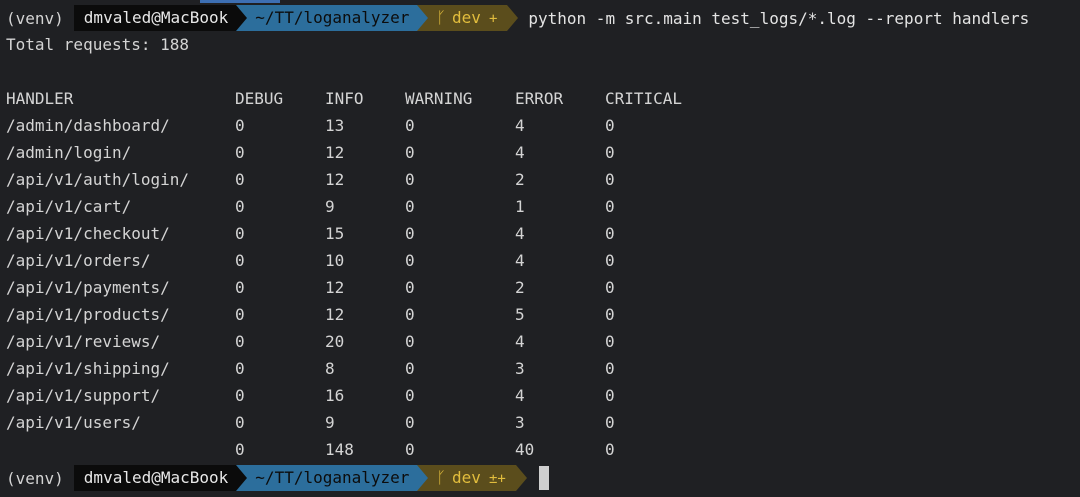  What do you see at coordinates (73, 422) in the screenshot?
I see `table-row-handler-cell: /api/v1/users/` at bounding box center [73, 422].